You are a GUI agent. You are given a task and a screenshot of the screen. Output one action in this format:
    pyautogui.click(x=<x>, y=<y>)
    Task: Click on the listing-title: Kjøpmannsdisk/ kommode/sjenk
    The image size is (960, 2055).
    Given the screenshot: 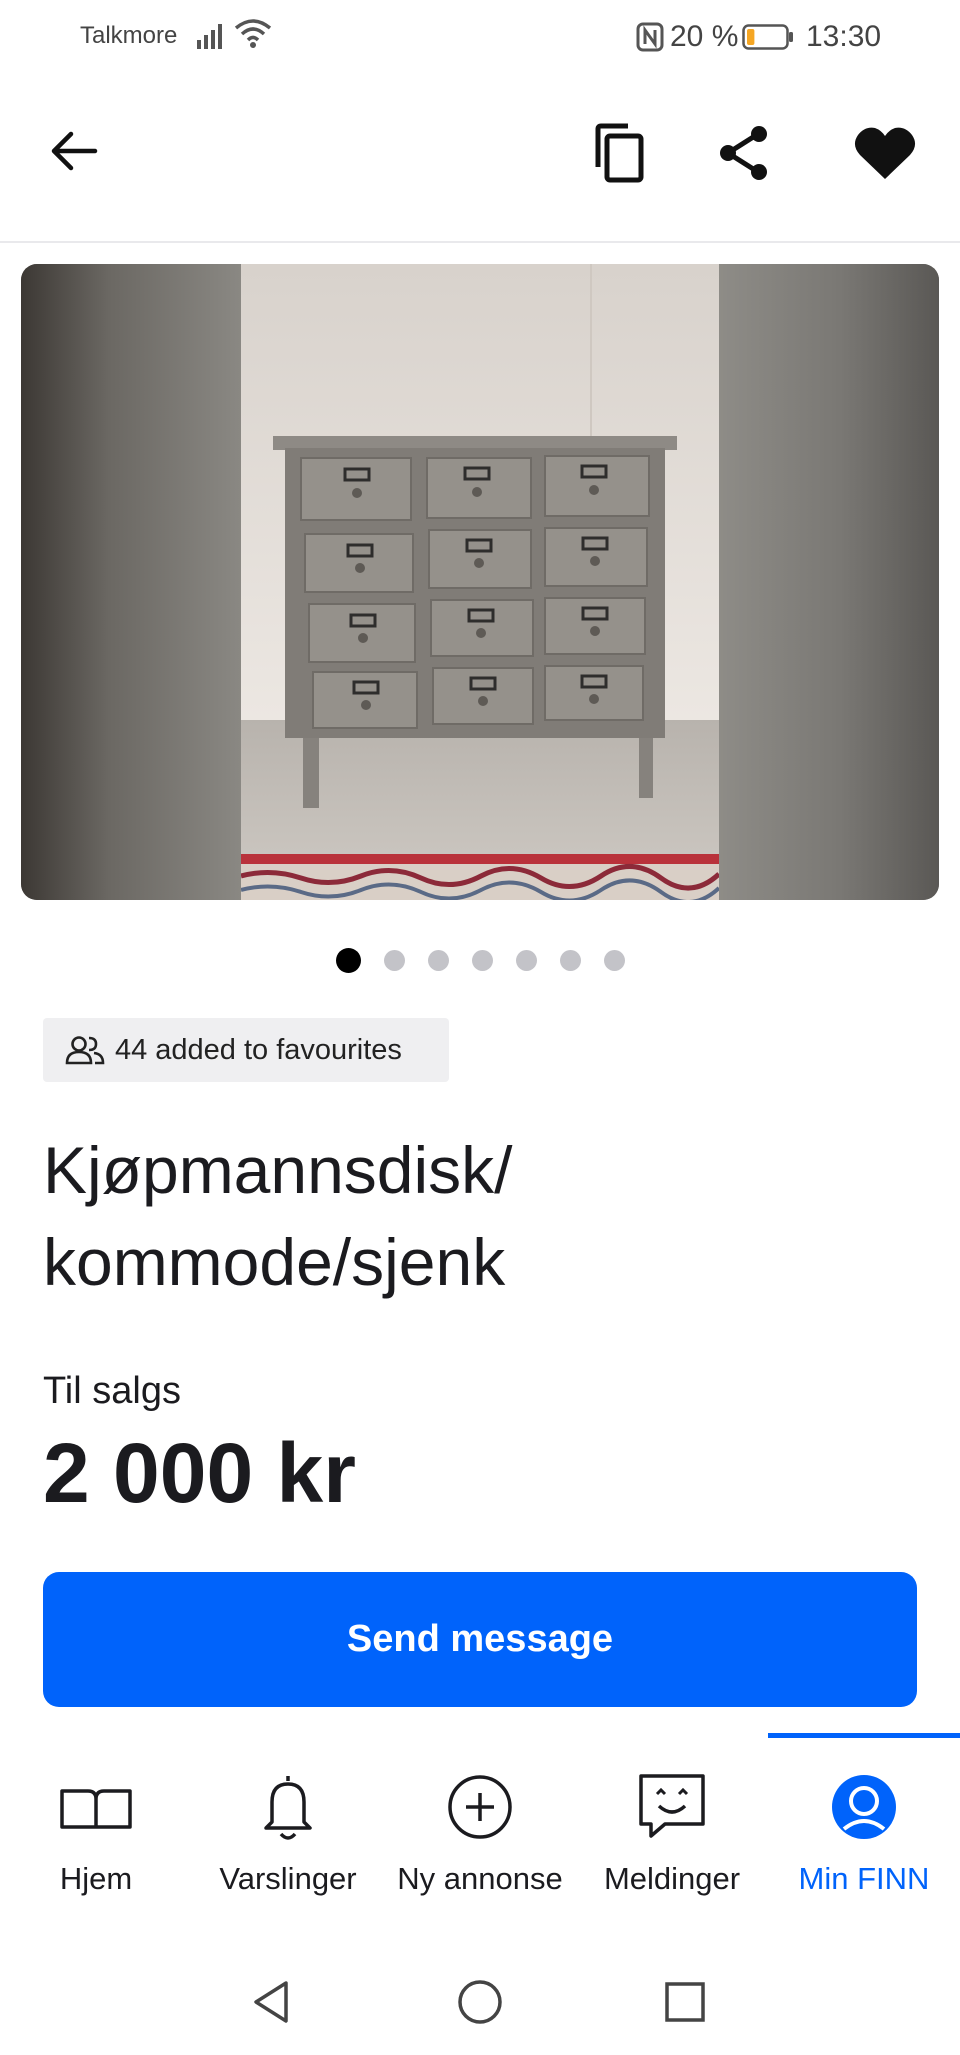 What is the action you would take?
    pyautogui.click(x=278, y=1216)
    